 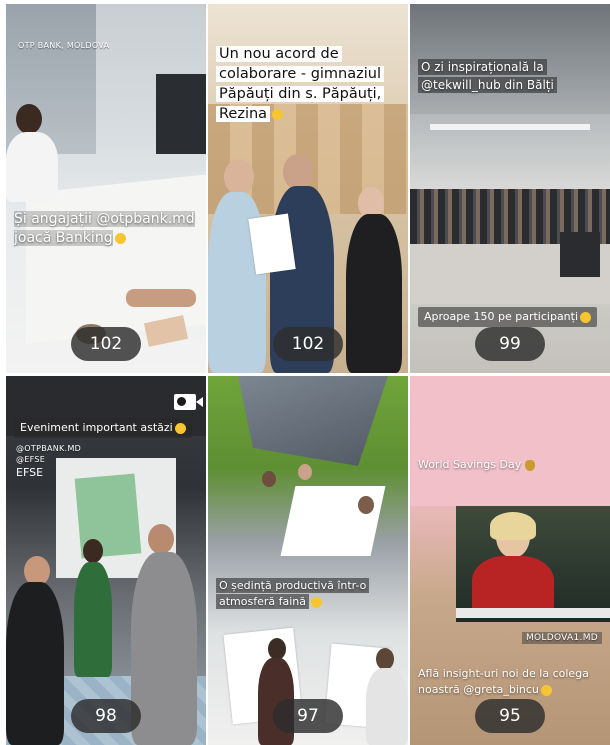 I want to click on post-6-view-count: 95, so click(x=510, y=716).